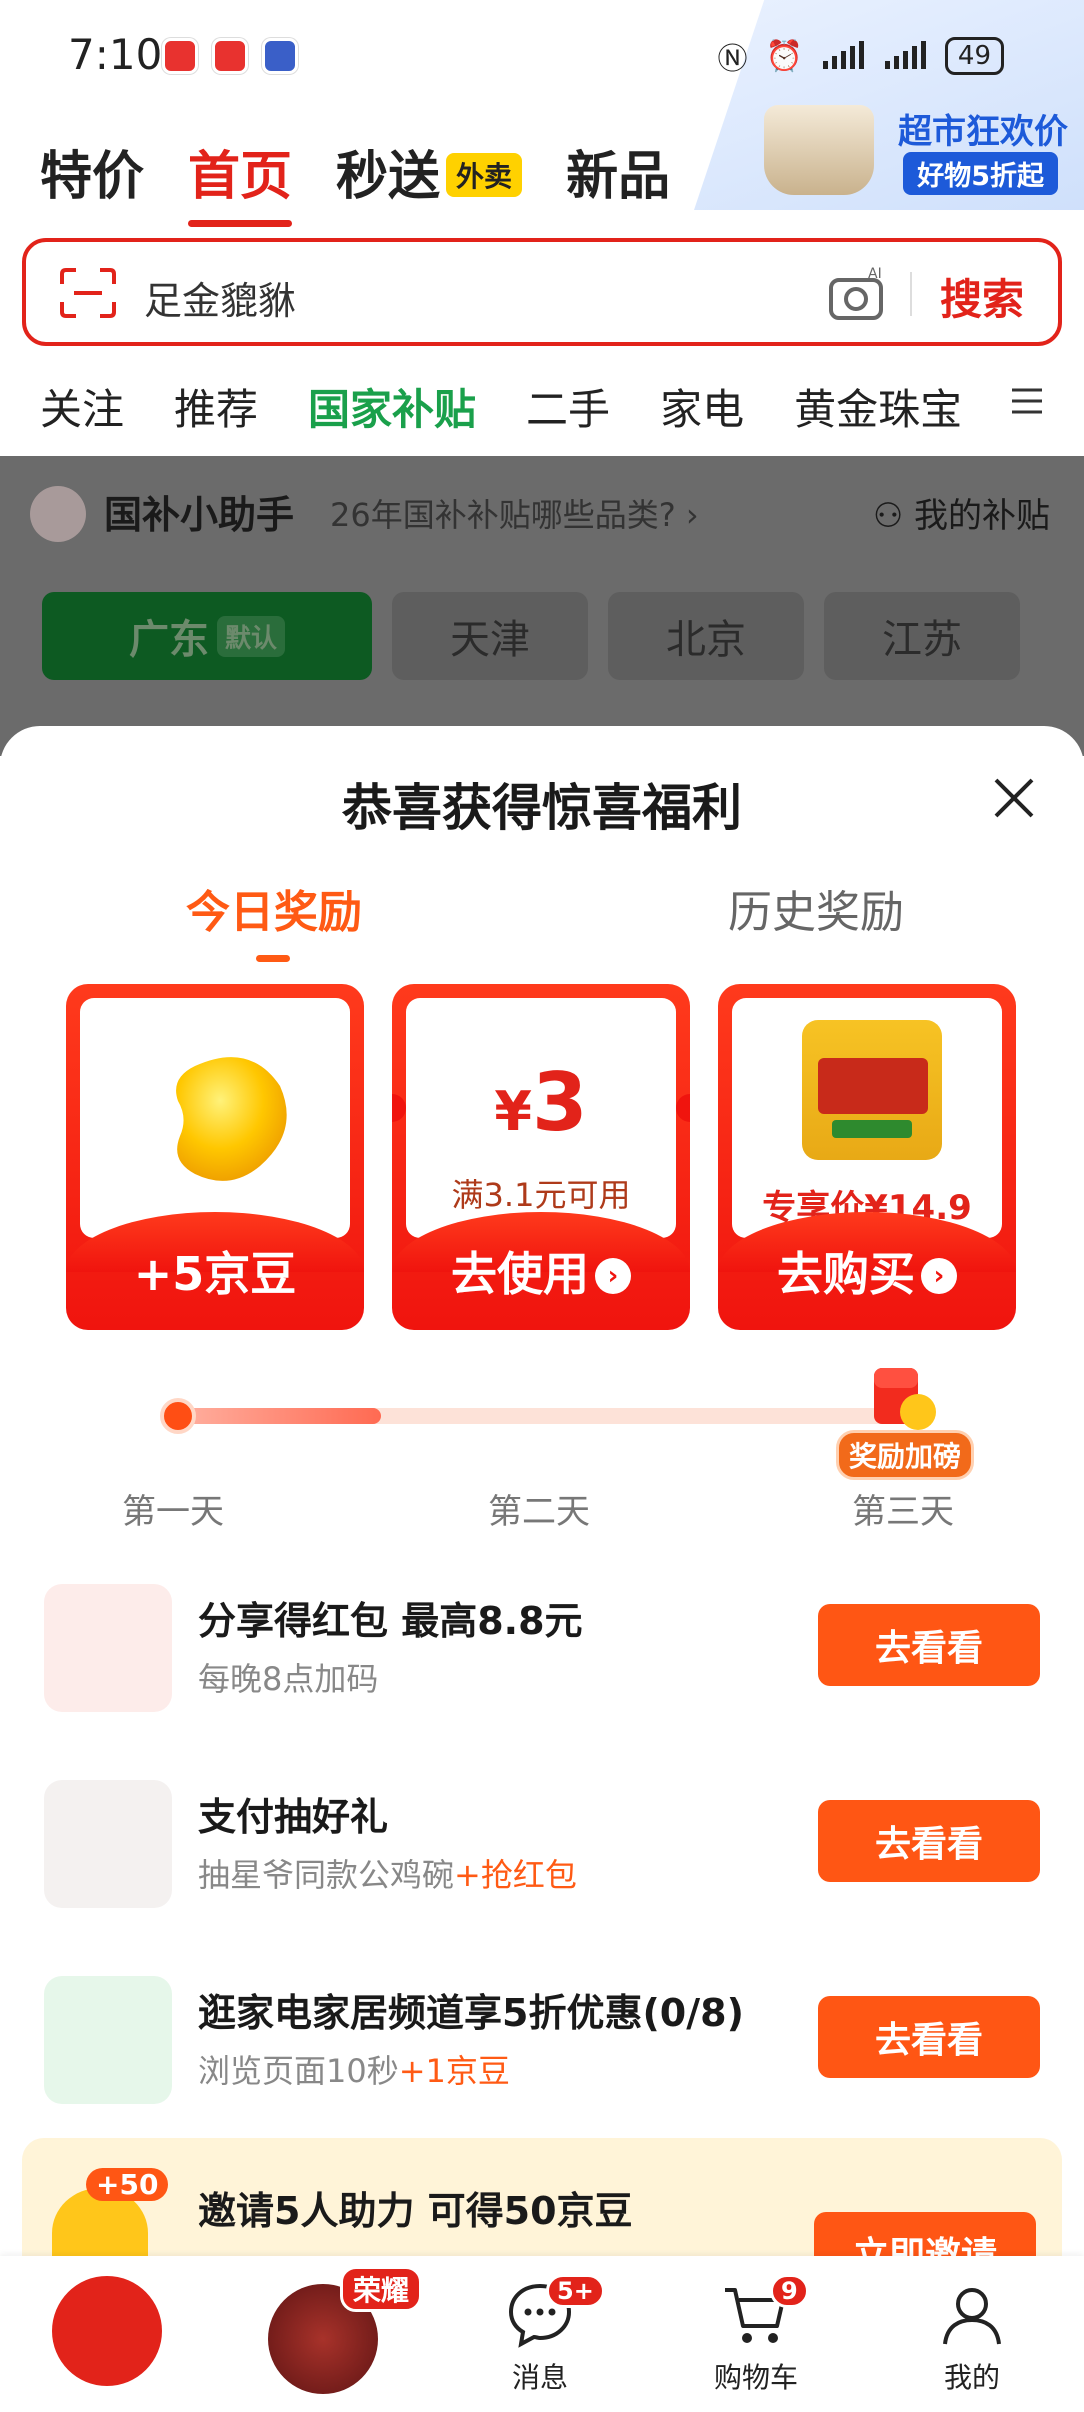 Image resolution: width=1084 pixels, height=2412 pixels. I want to click on task-subtitle-text: 浏览页面10秒, so click(298, 2071).